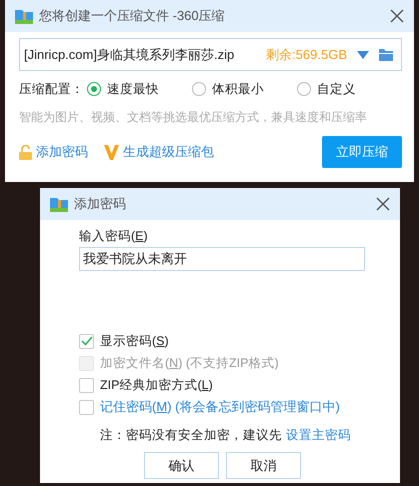 This screenshot has height=486, width=419. I want to click on padlock-icon, so click(25, 152).